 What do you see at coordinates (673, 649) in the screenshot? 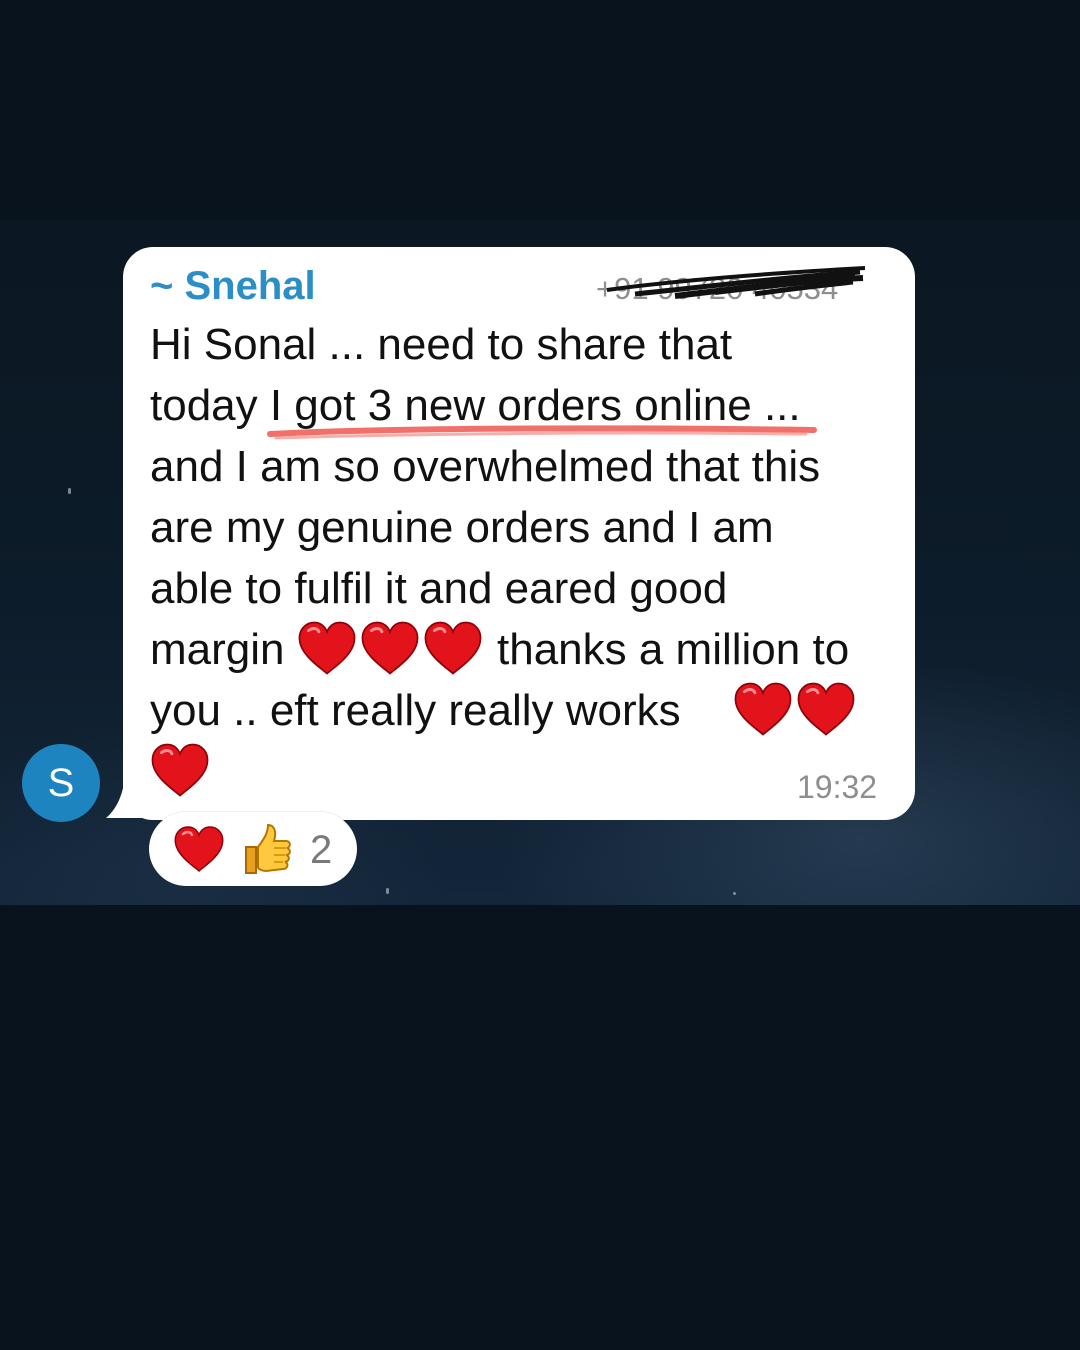
I see `message-line: thanks a million to` at bounding box center [673, 649].